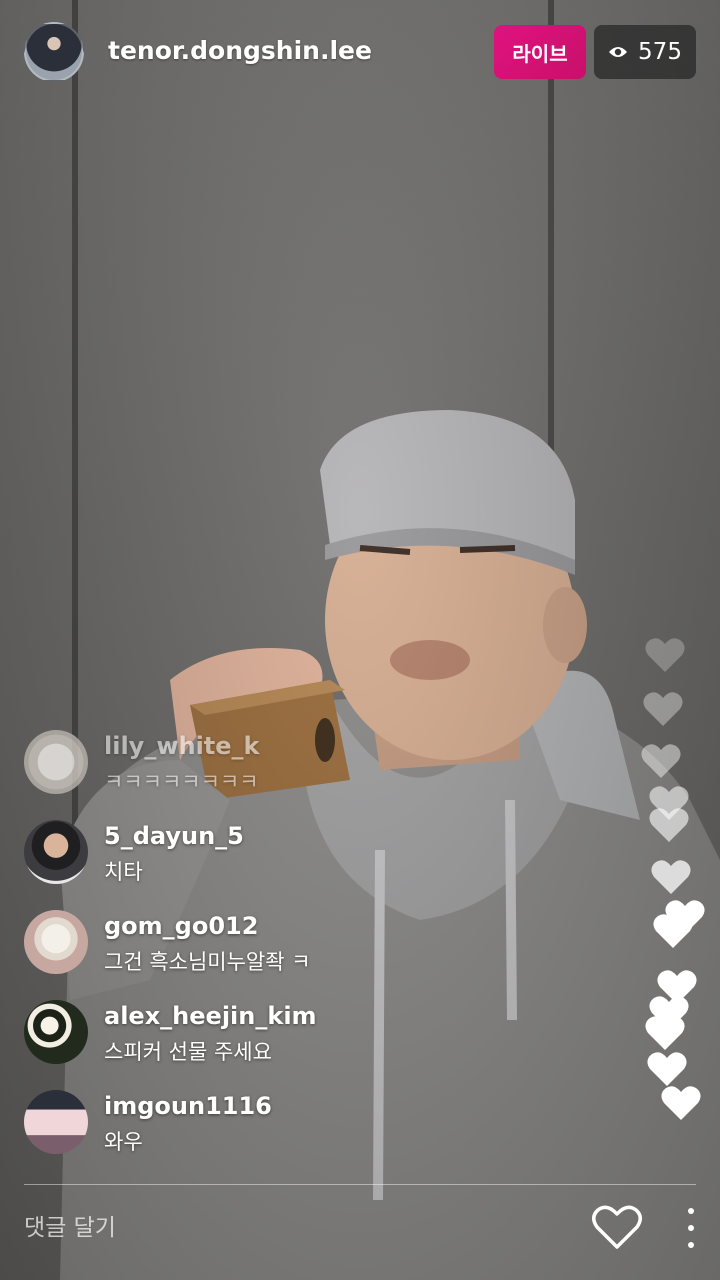 The image size is (720, 1280). What do you see at coordinates (254, 1124) in the screenshot?
I see `comment-item: imgoun1116 와우` at bounding box center [254, 1124].